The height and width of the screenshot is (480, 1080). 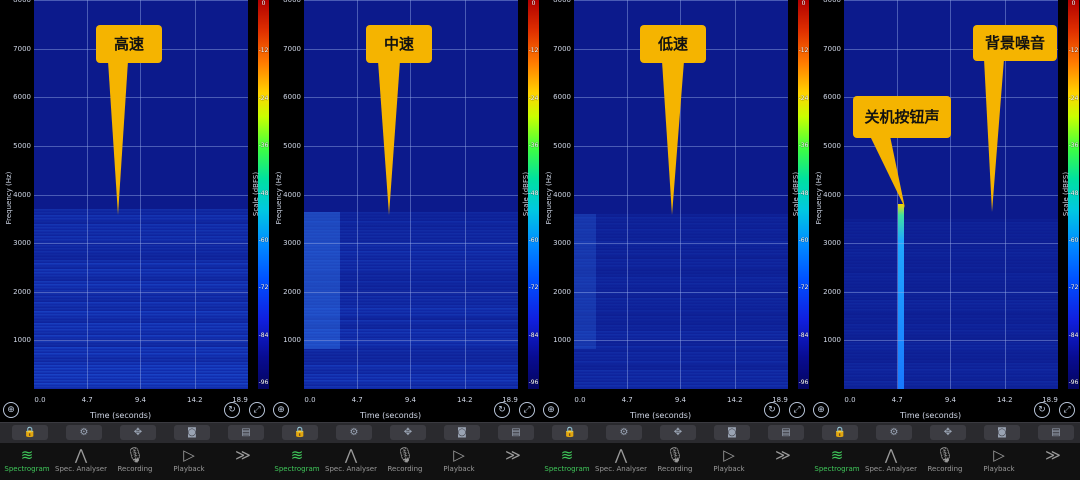 What do you see at coordinates (803, 3) in the screenshot?
I see `scale-tick-label: 0` at bounding box center [803, 3].